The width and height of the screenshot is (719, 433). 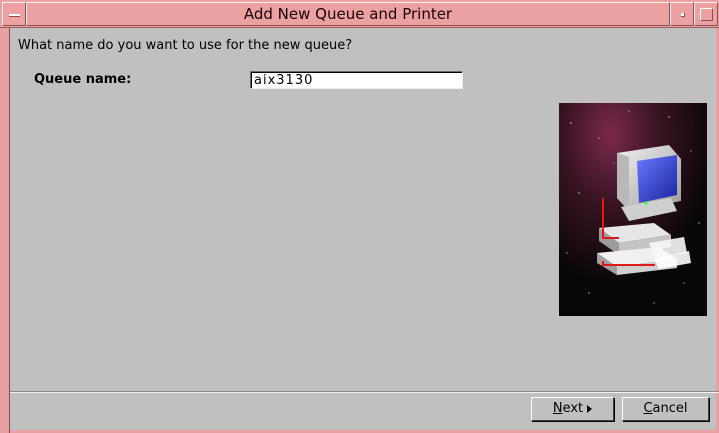 I want to click on cancel-label: ancel, so click(x=670, y=408).